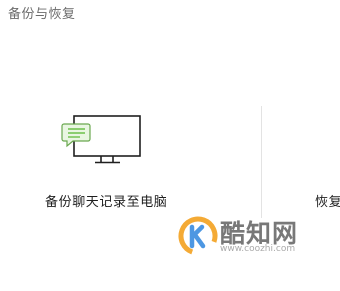 The width and height of the screenshot is (340, 291). Describe the element at coordinates (327, 200) in the screenshot. I see `restore-button: 恢复` at that location.